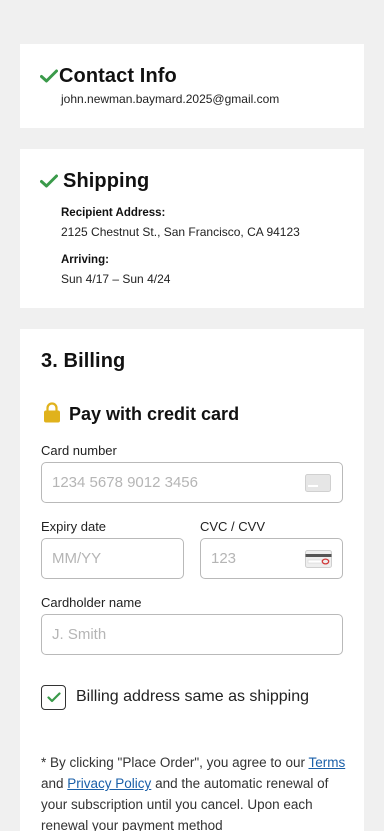  I want to click on pay-with-card-title: Pay with credit card, so click(154, 414).